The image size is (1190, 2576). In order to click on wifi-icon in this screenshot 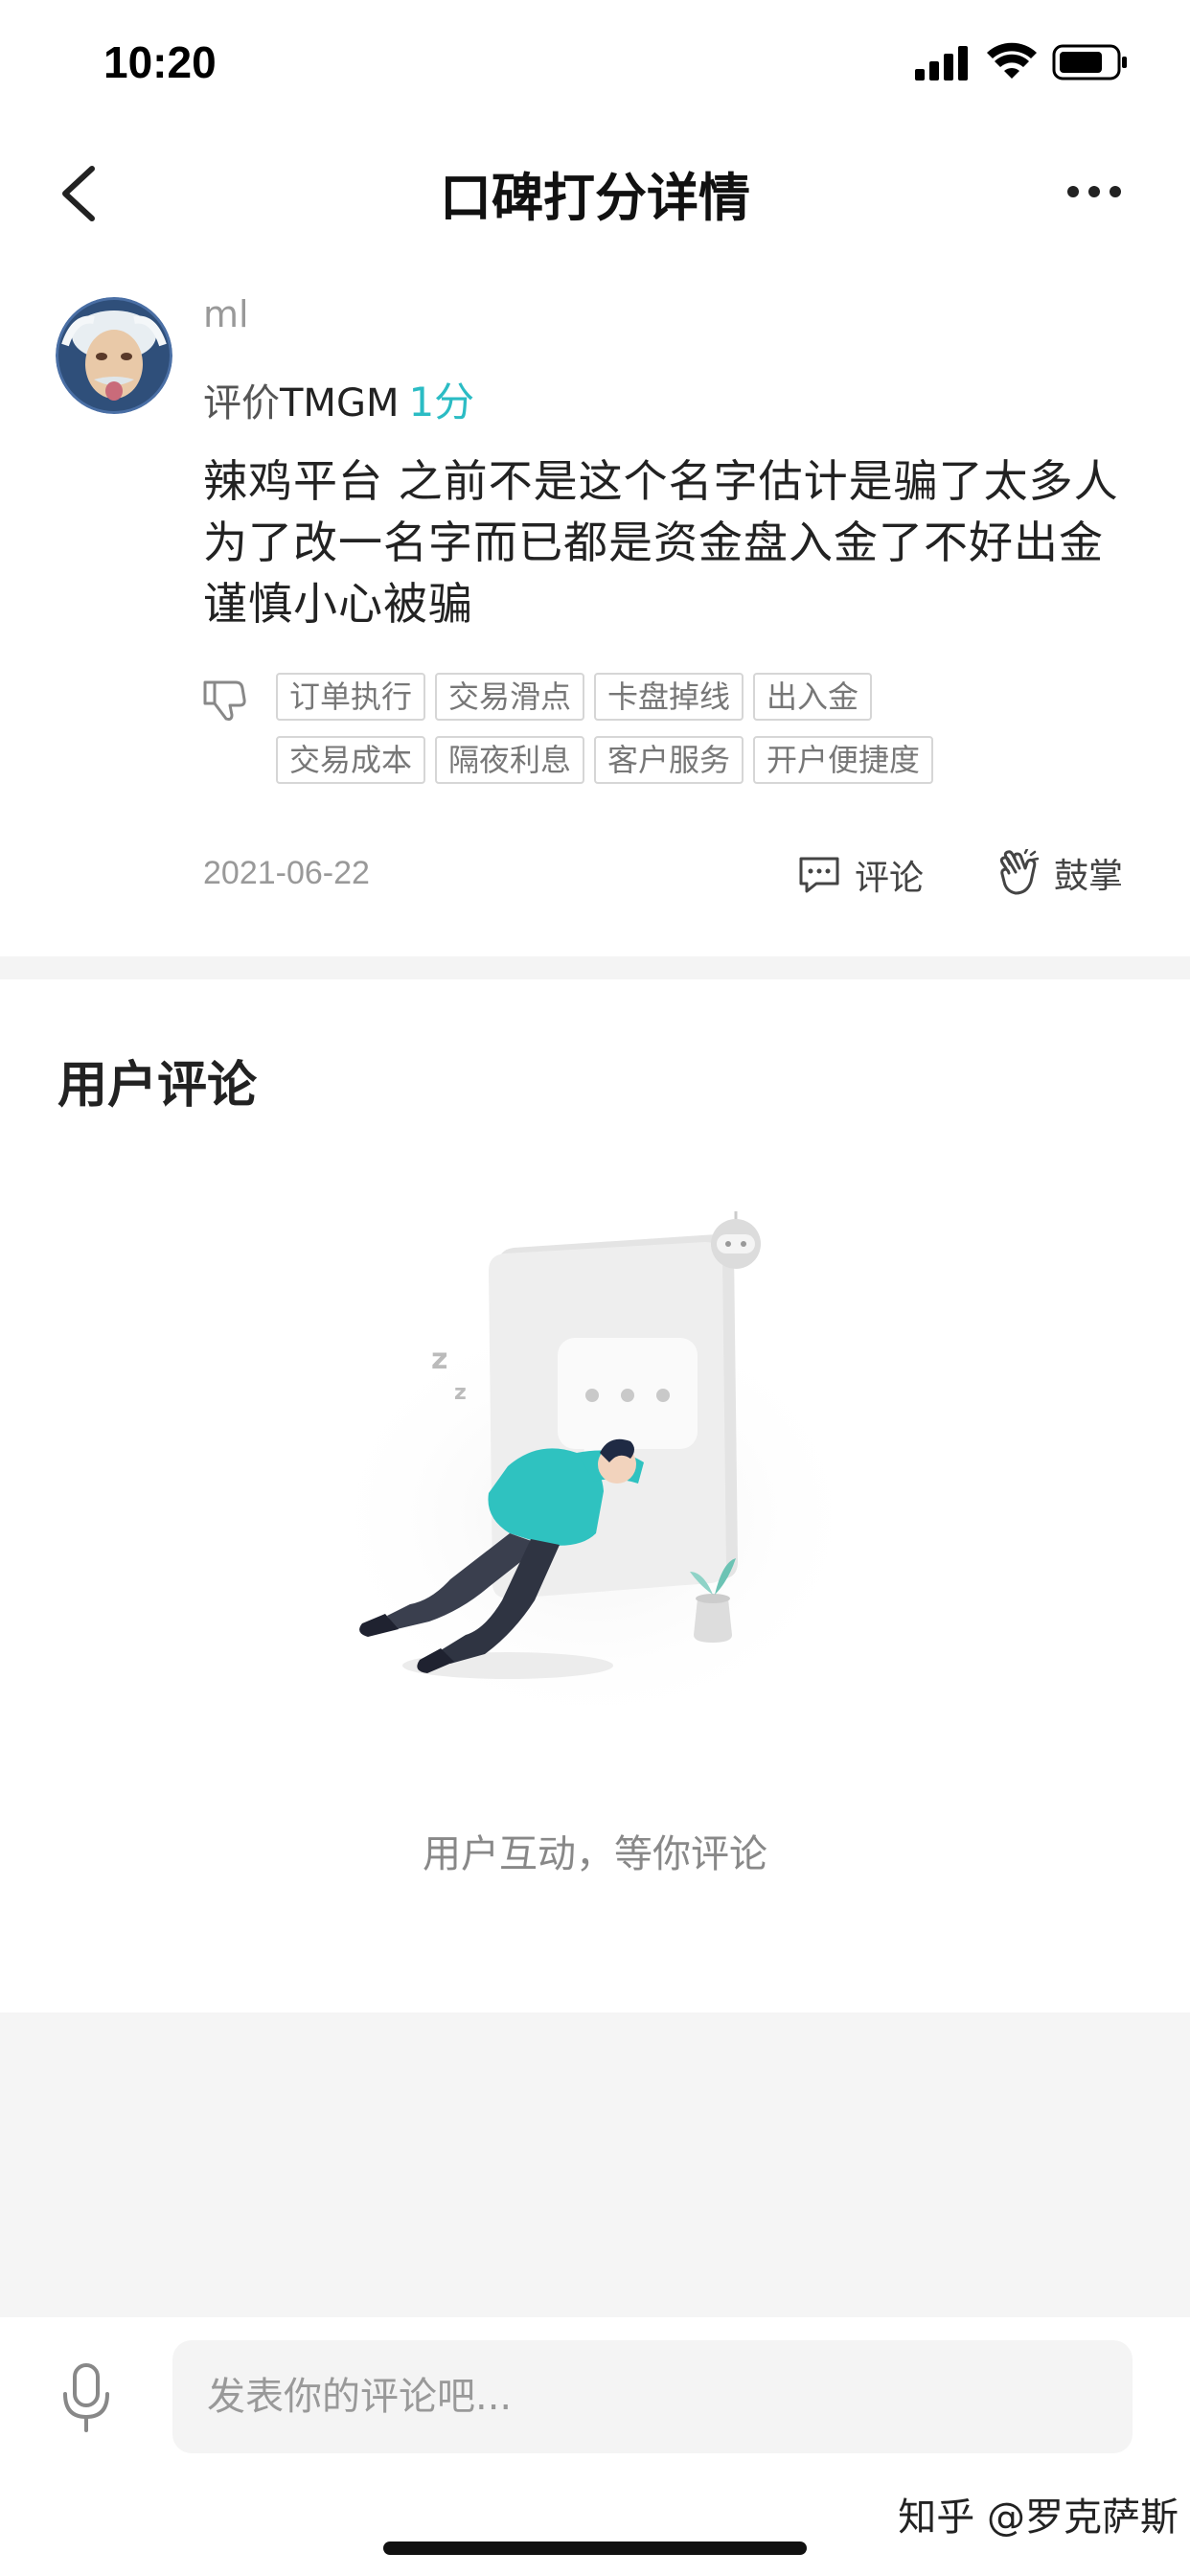, I will do `click(1012, 60)`.